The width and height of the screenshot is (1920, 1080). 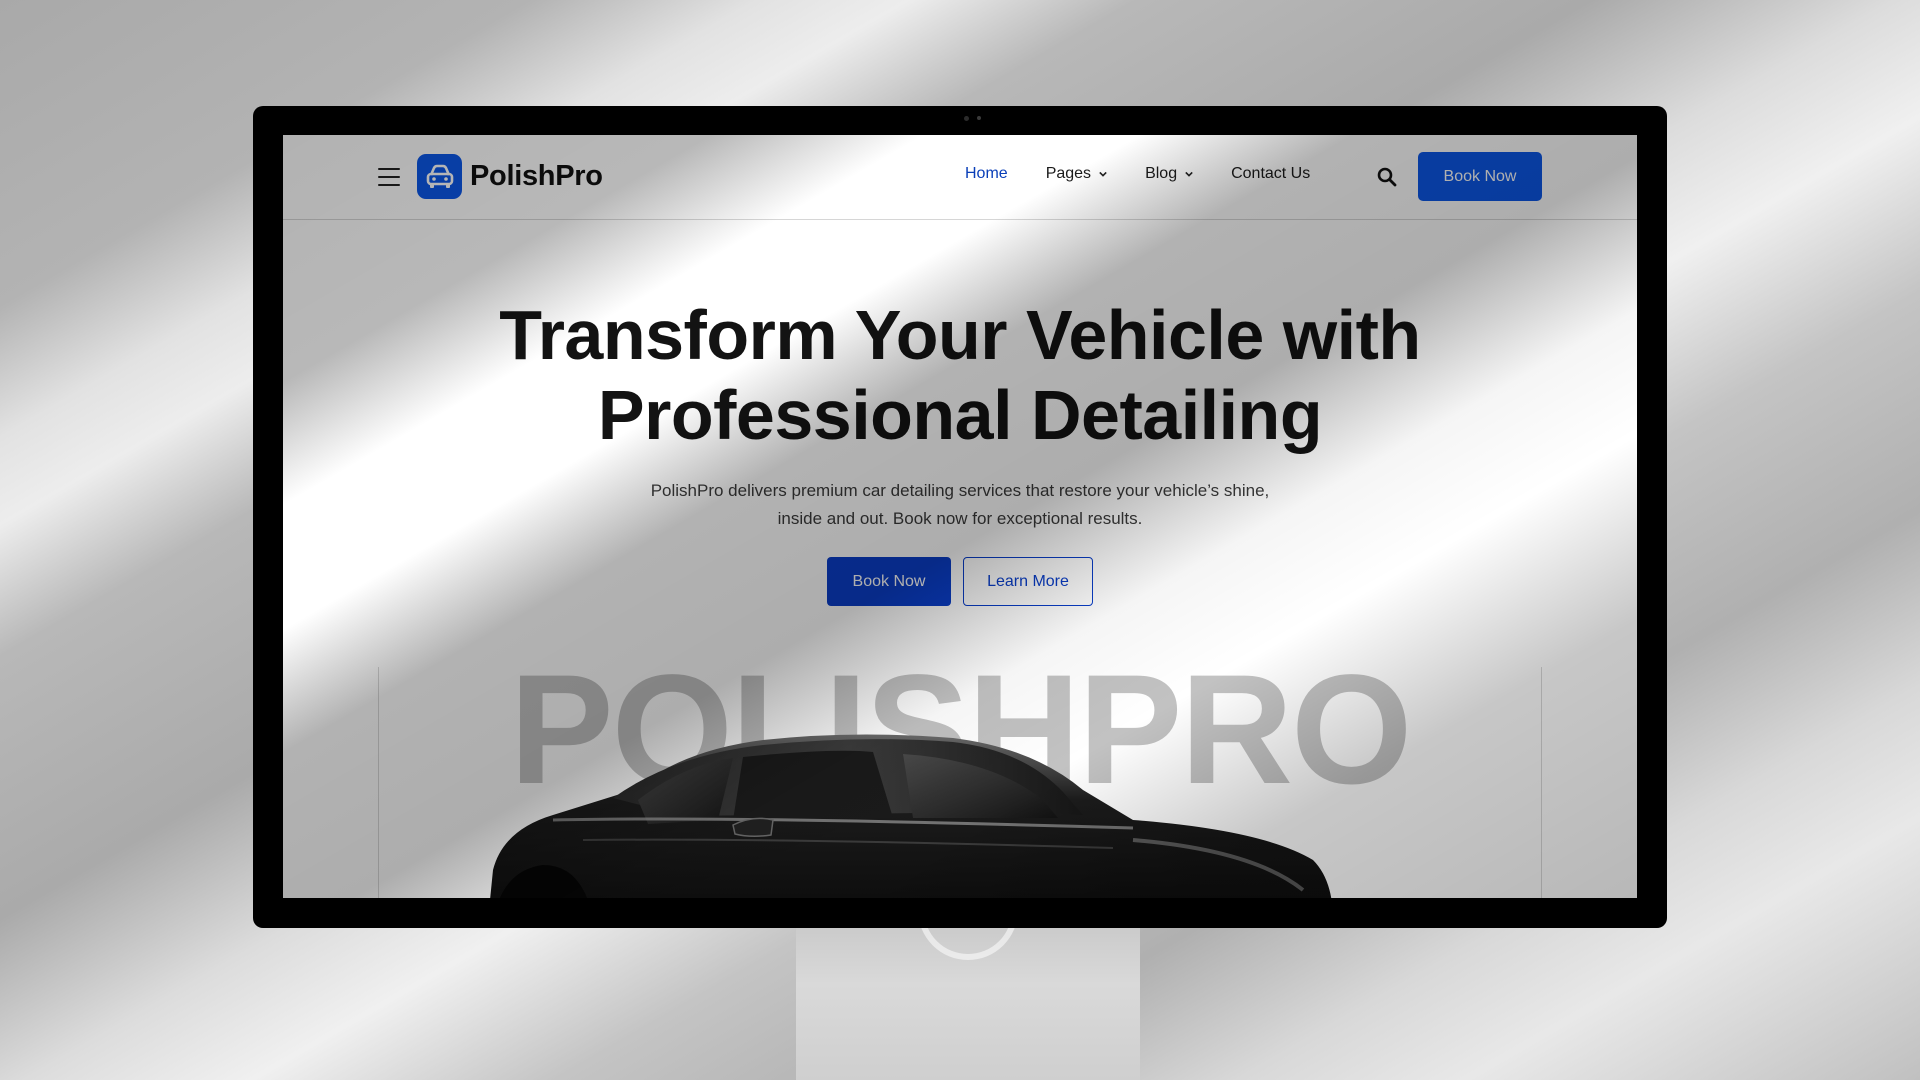 I want to click on nav-home-label: Home, so click(x=986, y=173).